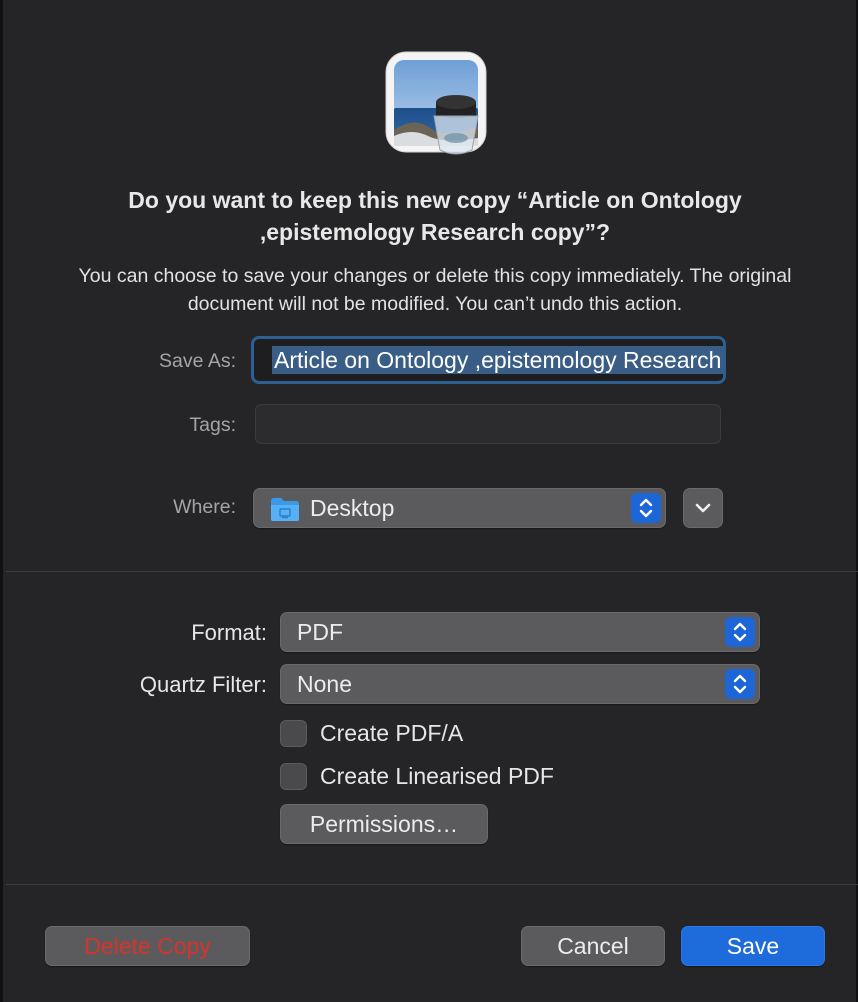 The height and width of the screenshot is (1002, 858). I want to click on create-pdfa-checkbox, so click(293, 733).